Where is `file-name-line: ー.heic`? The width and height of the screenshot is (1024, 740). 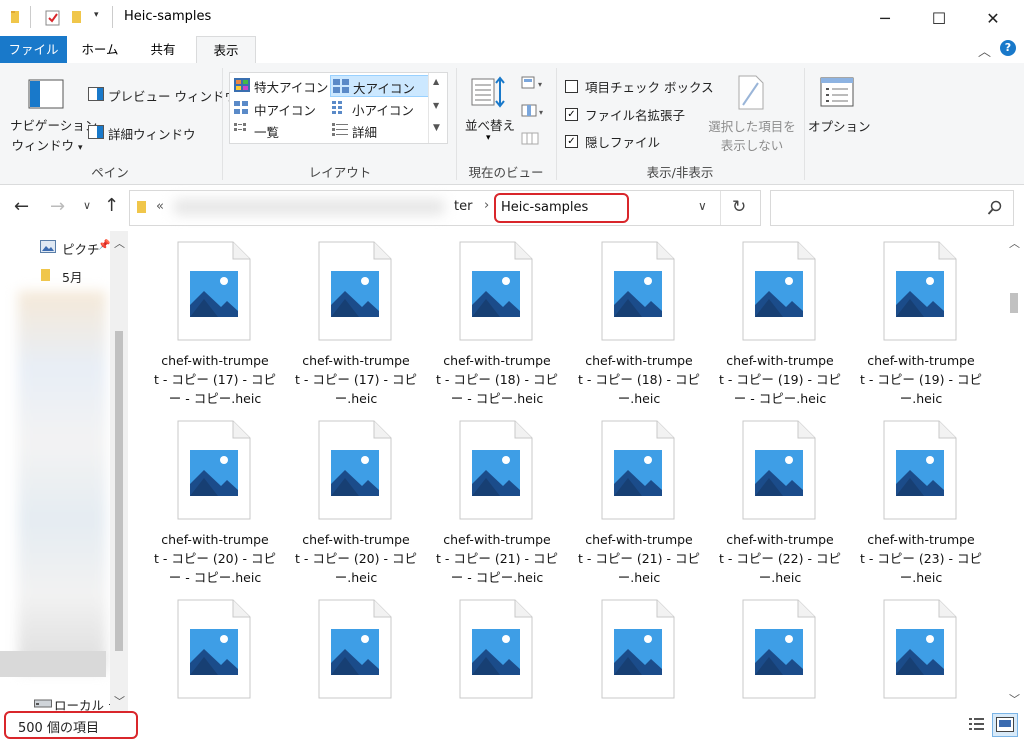
file-name-line: ー.heic is located at coordinates (356, 398).